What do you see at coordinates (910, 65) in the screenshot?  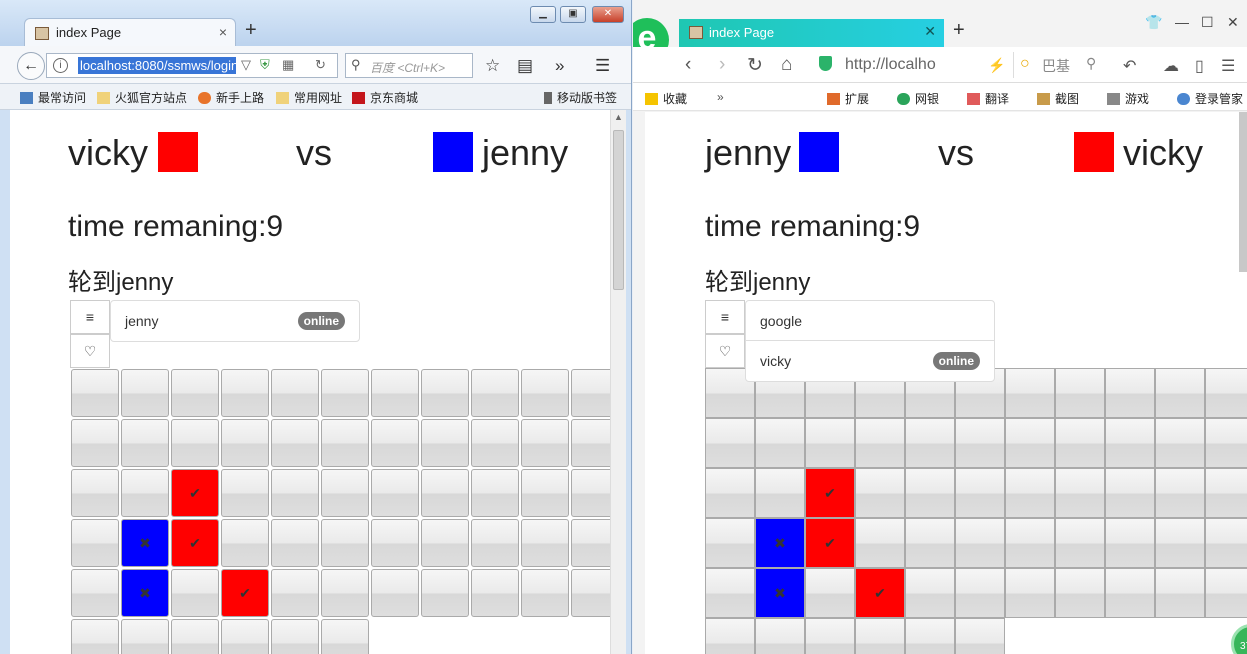 I see `right-url-bar: http://localho` at bounding box center [910, 65].